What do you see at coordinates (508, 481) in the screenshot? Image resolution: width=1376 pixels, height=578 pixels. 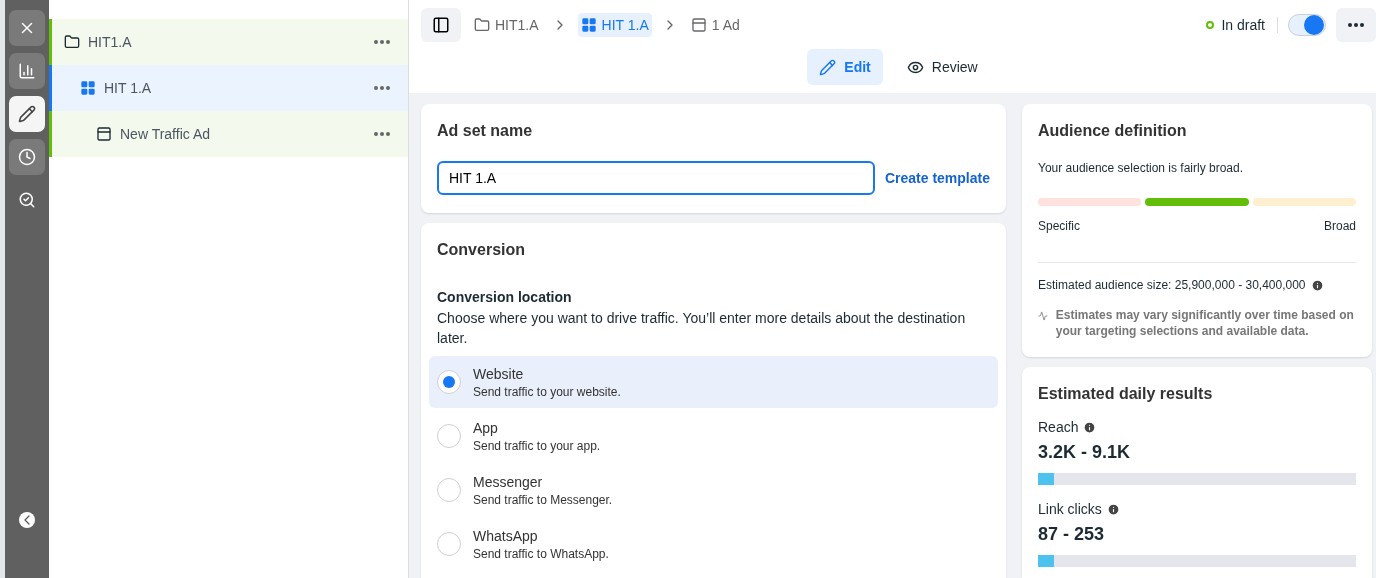 I see `option-label: Messenger` at bounding box center [508, 481].